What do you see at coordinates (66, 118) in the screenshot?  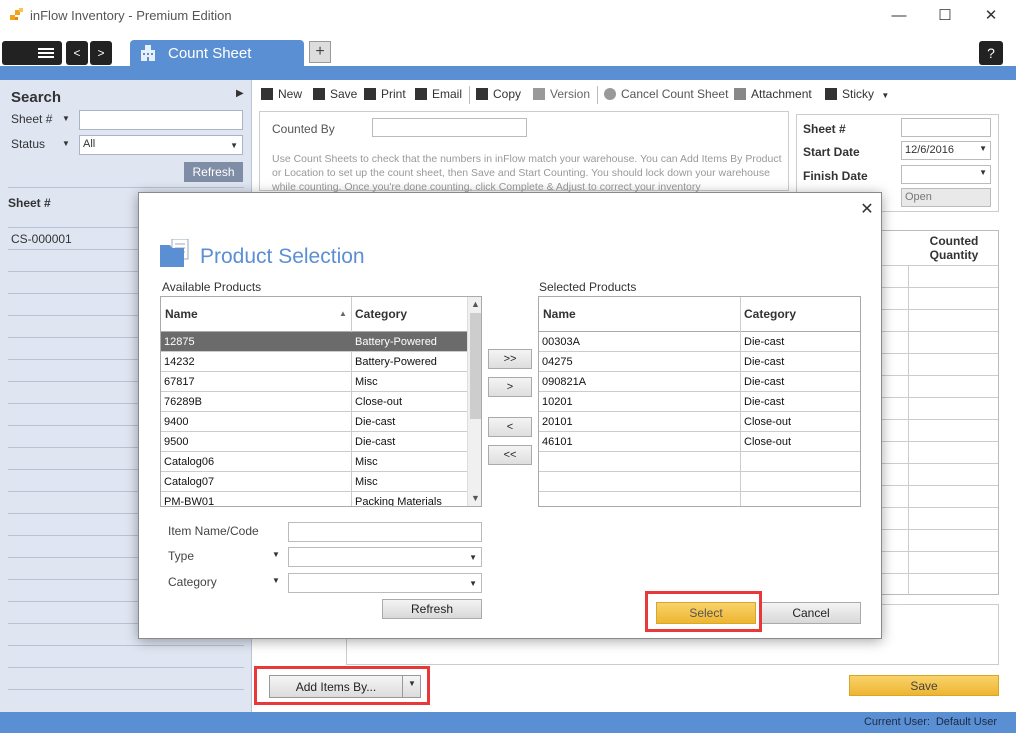 I see `sheet-filter-caret-icon: ▼` at bounding box center [66, 118].